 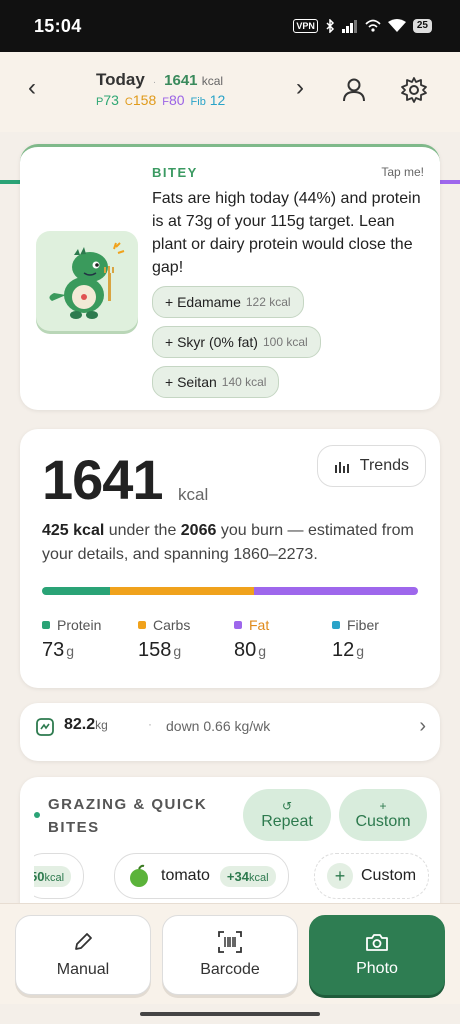 What do you see at coordinates (230, 26) in the screenshot?
I see `status-bar: 15:04 VPN 25` at bounding box center [230, 26].